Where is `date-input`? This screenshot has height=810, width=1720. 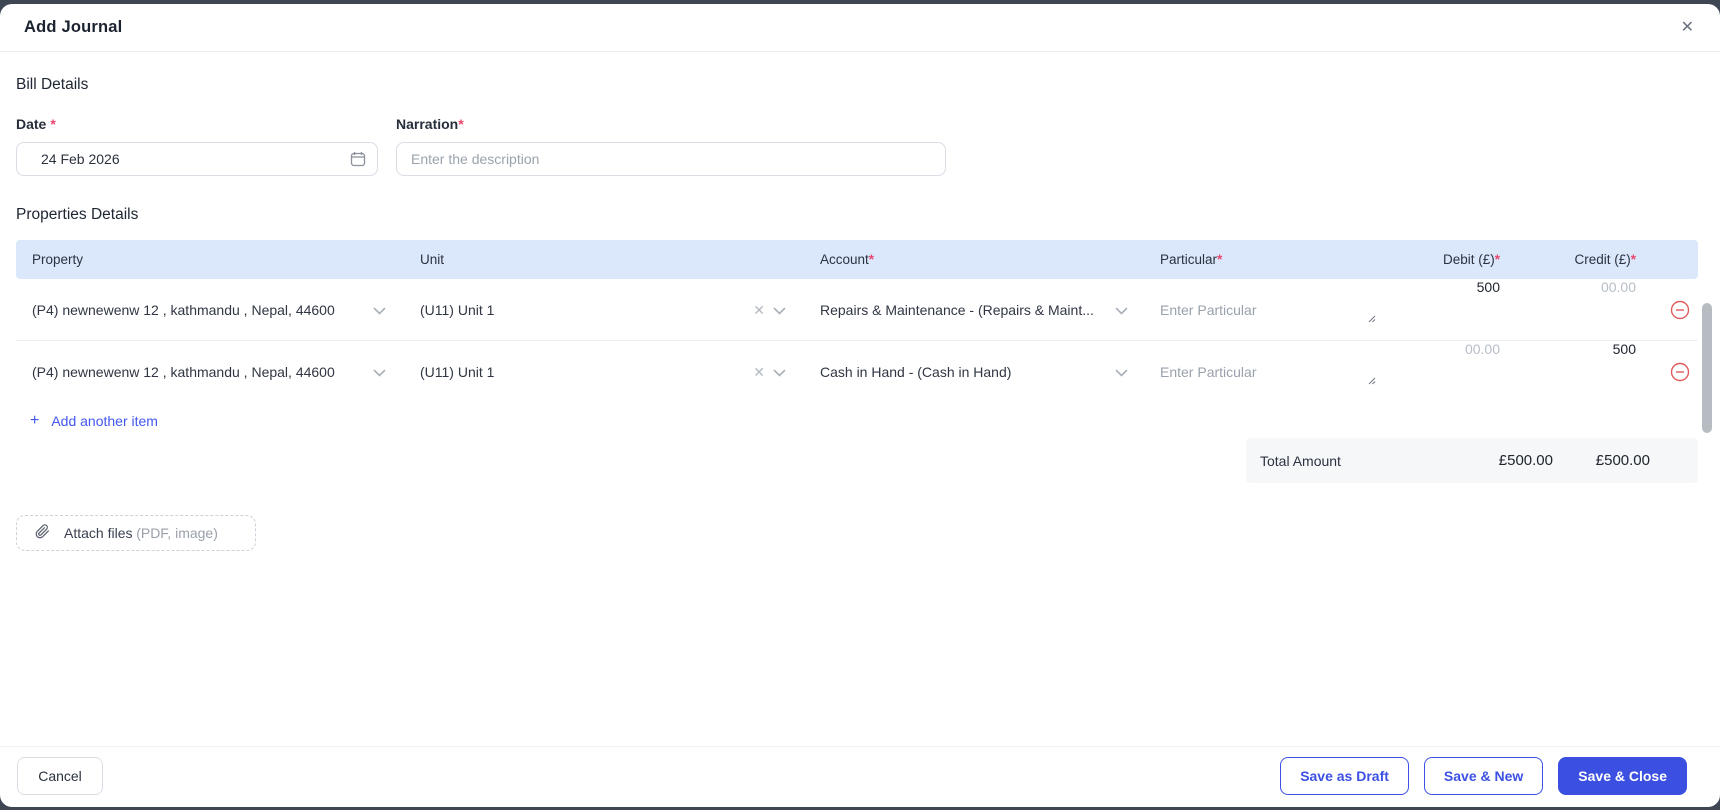 date-input is located at coordinates (197, 159).